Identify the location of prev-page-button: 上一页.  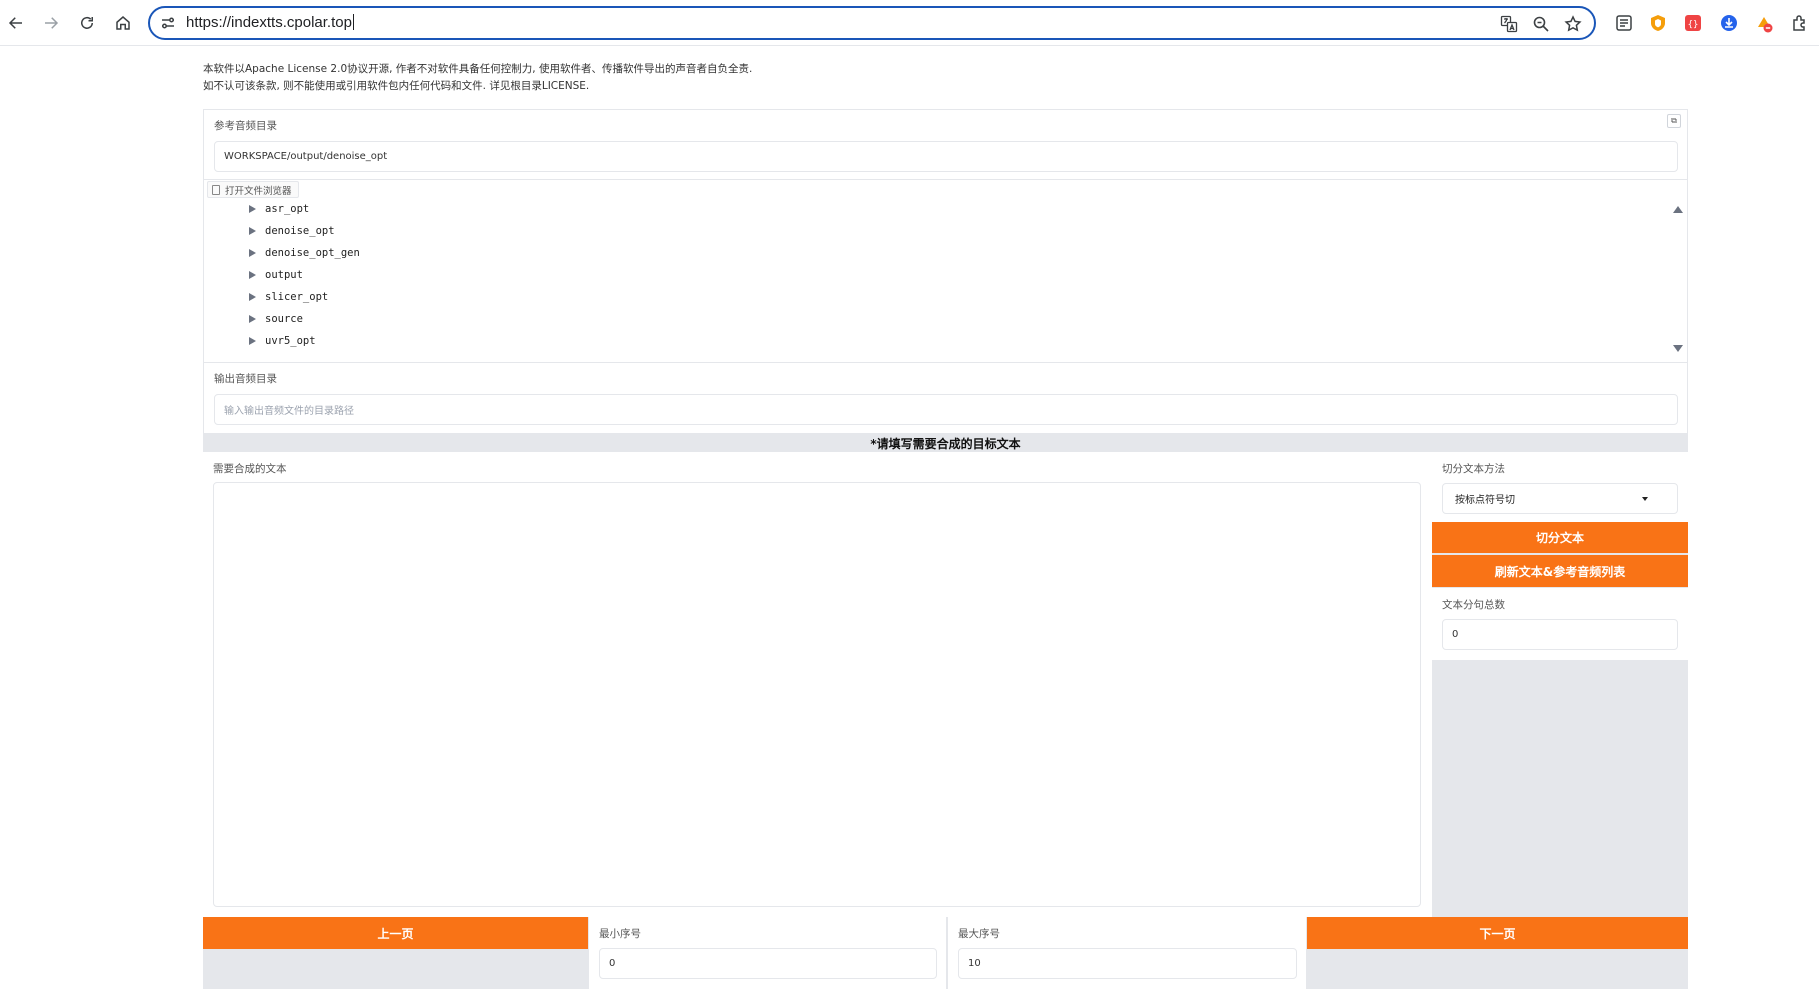
(395, 933).